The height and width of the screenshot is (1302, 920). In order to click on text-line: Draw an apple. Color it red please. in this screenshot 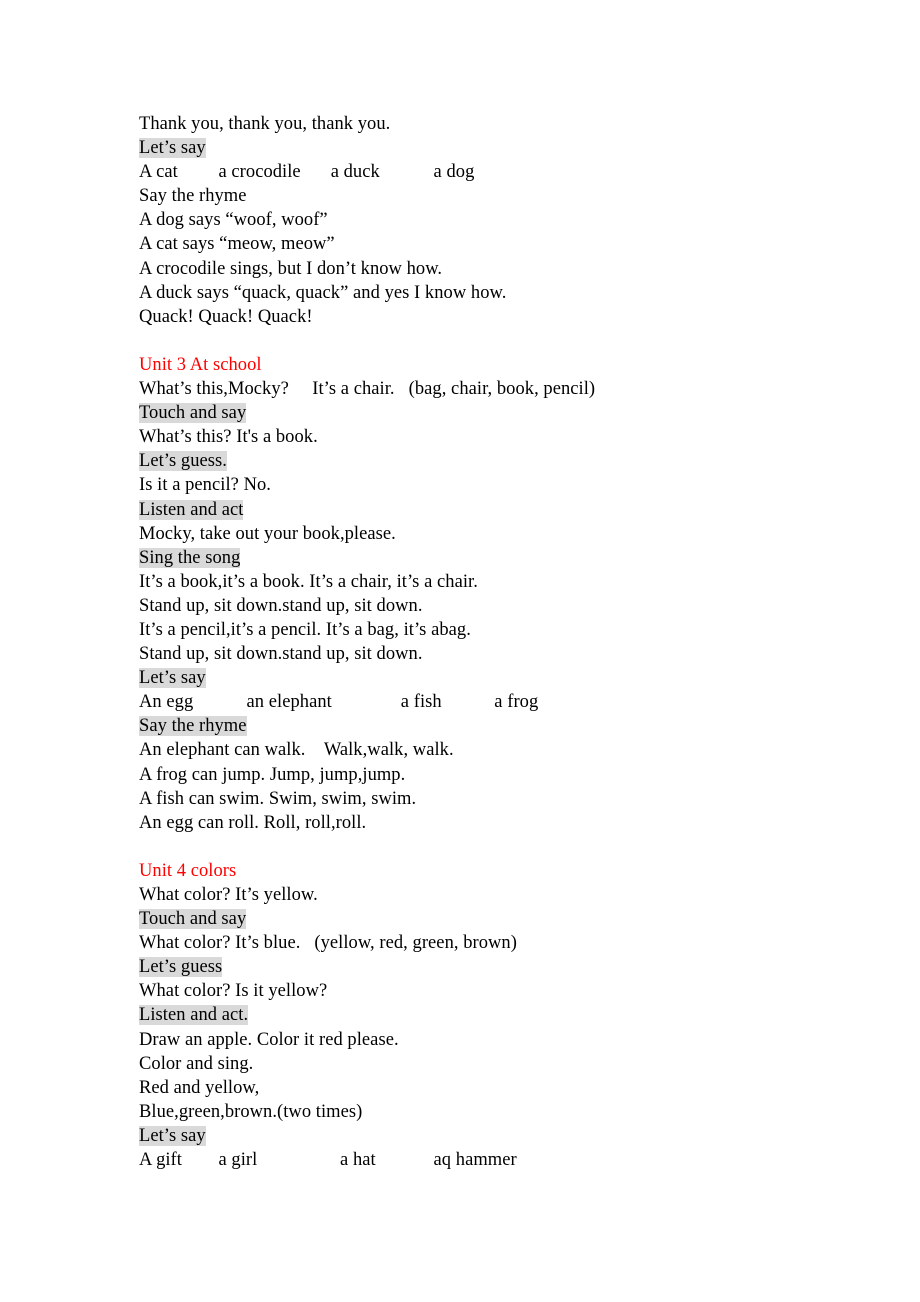, I will do `click(269, 1039)`.